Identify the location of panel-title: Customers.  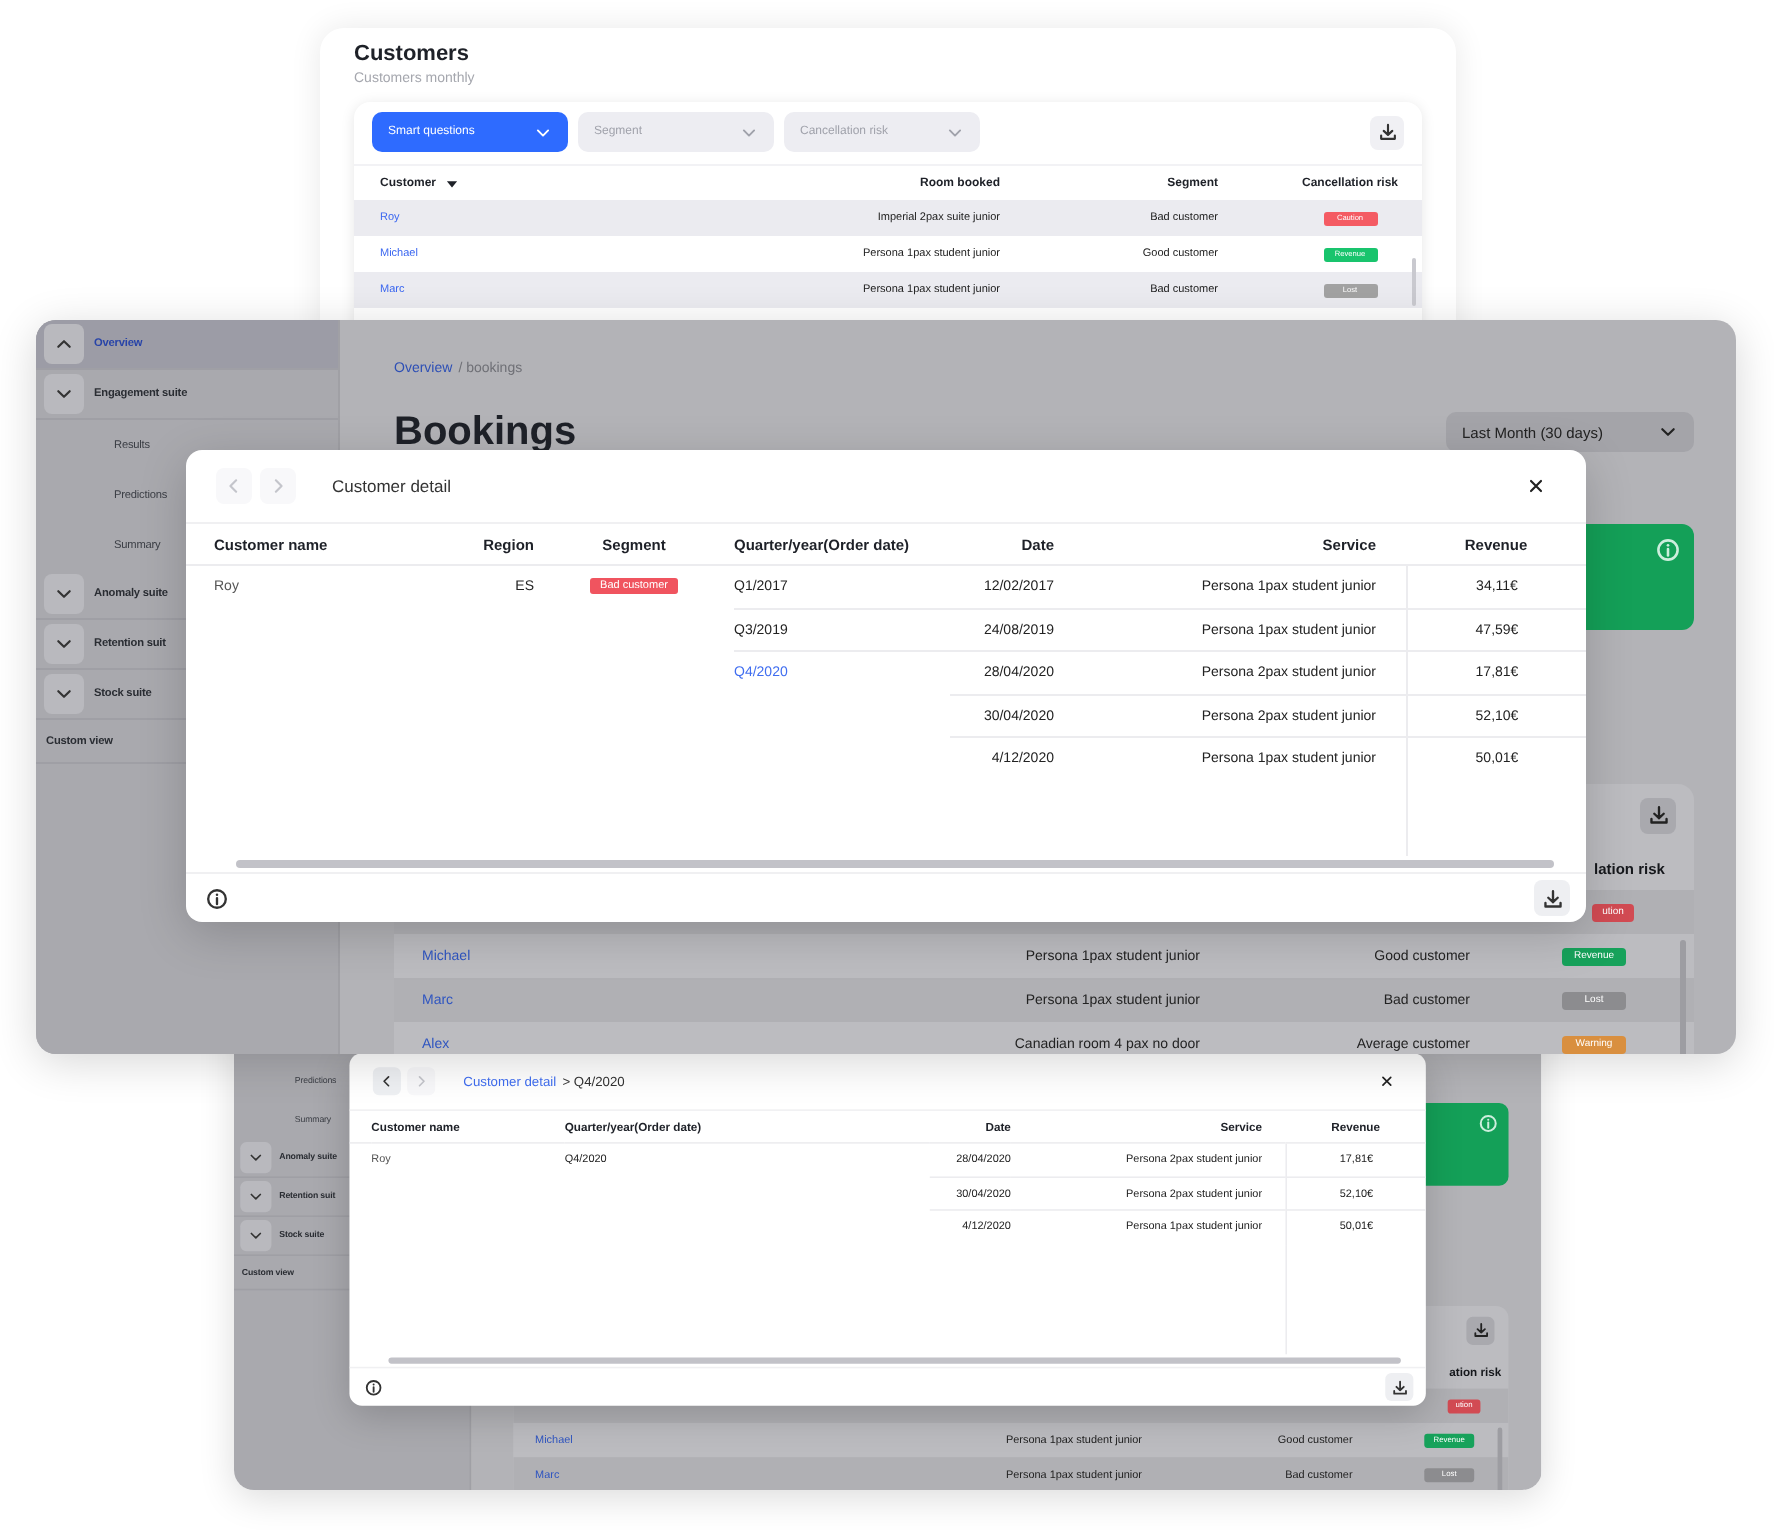
(411, 53).